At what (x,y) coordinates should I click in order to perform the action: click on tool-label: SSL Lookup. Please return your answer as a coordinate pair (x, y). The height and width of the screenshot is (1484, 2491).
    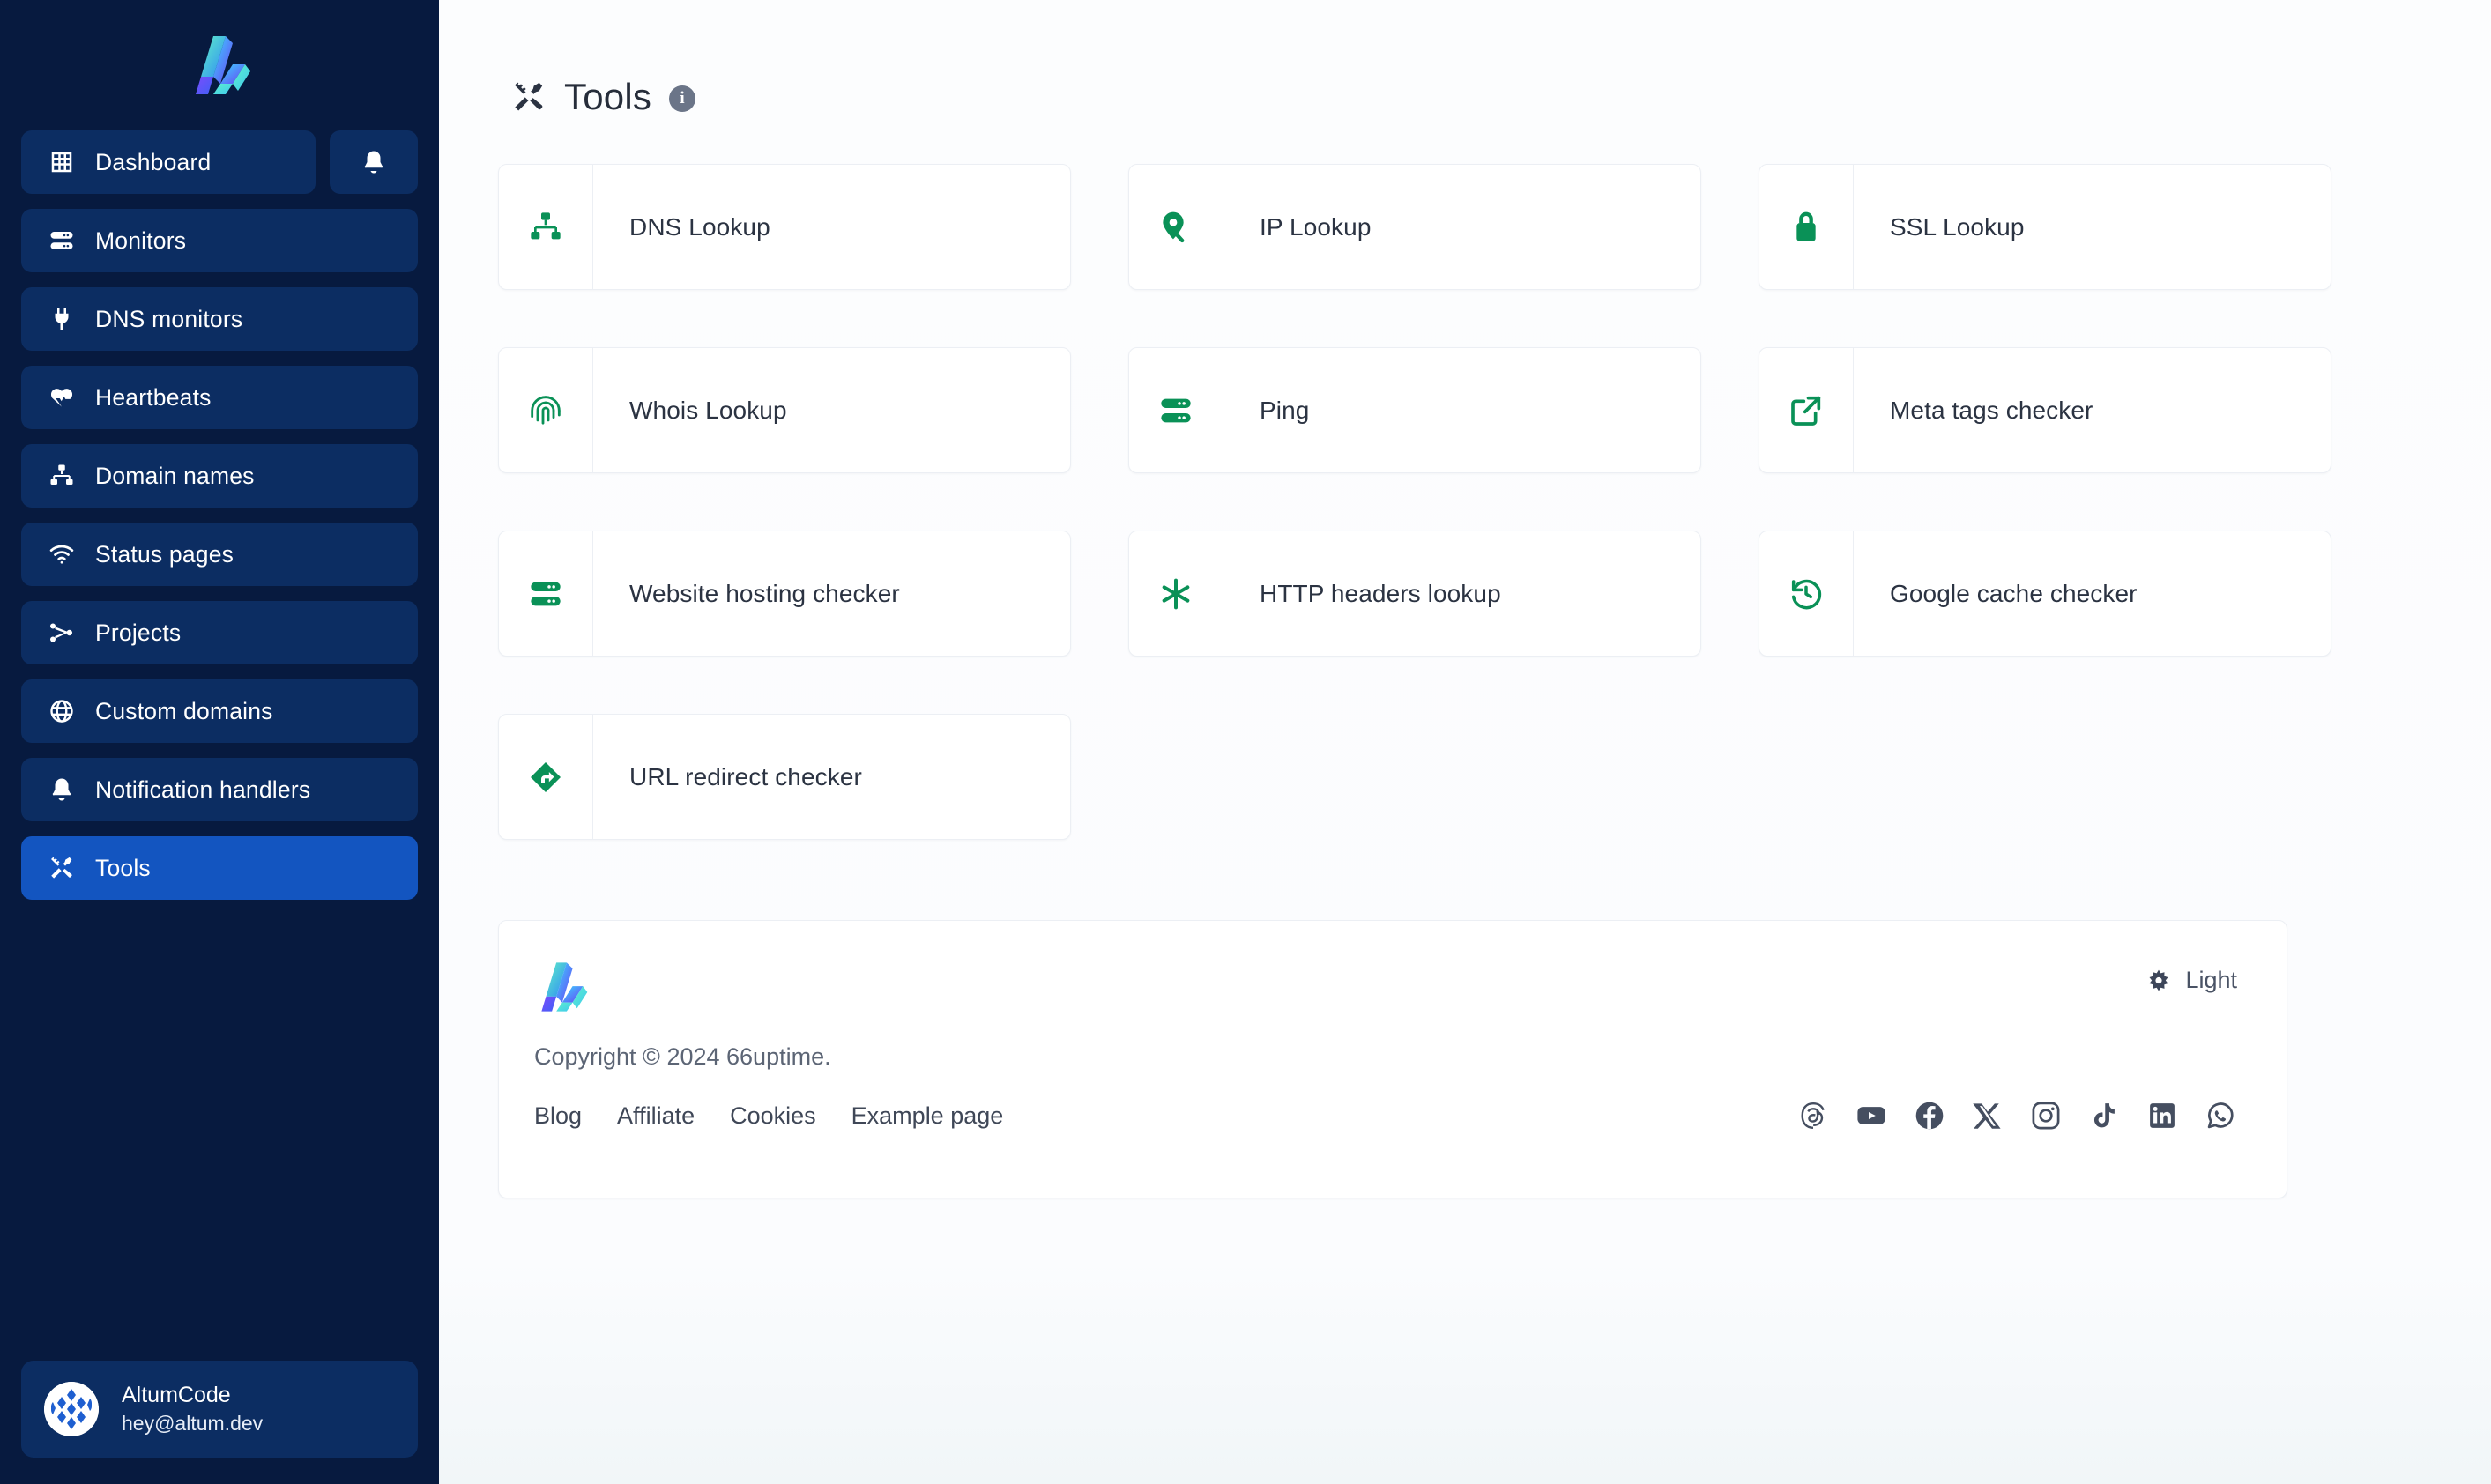
    Looking at the image, I should click on (1957, 226).